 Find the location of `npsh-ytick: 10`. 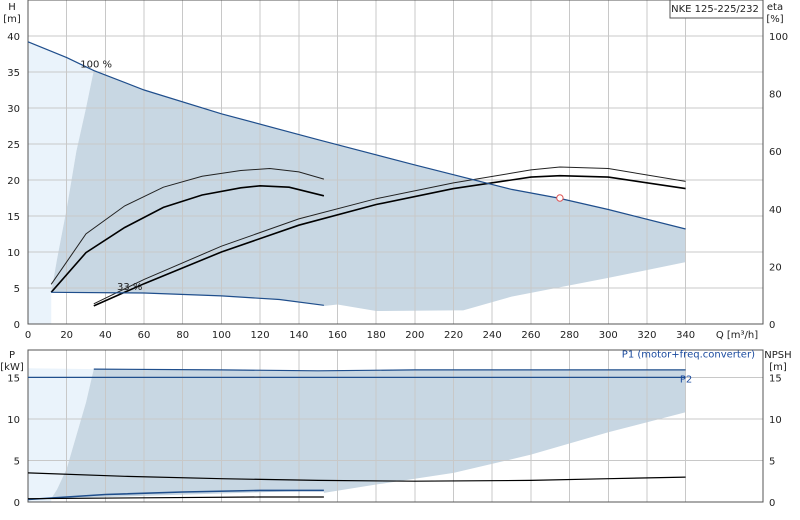

npsh-ytick: 10 is located at coordinates (775, 420).